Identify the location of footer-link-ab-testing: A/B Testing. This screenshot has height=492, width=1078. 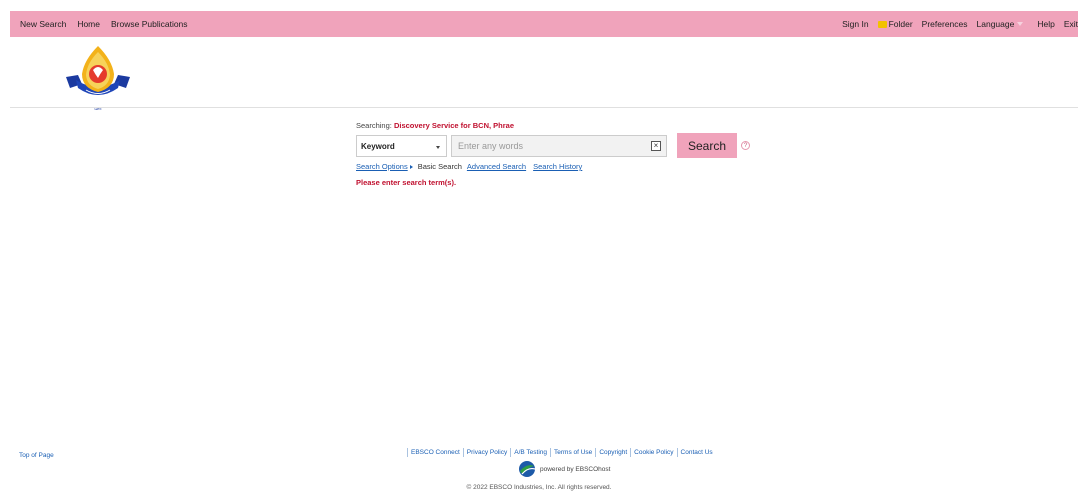
(530, 452).